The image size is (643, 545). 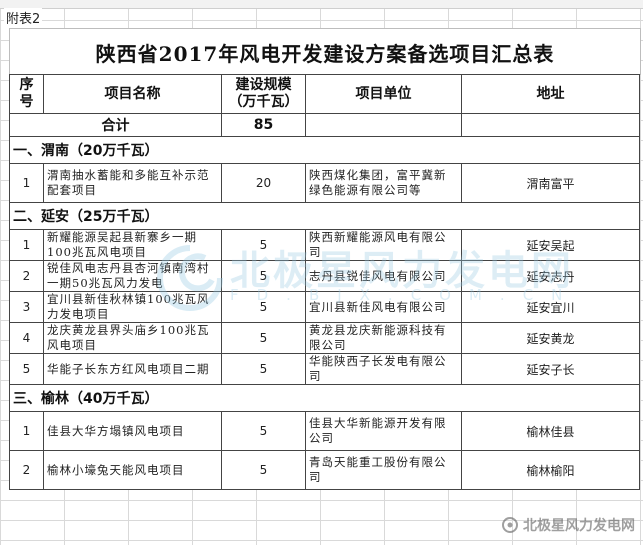 What do you see at coordinates (263, 94) in the screenshot?
I see `header-scale: 建设规模（万千瓦）` at bounding box center [263, 94].